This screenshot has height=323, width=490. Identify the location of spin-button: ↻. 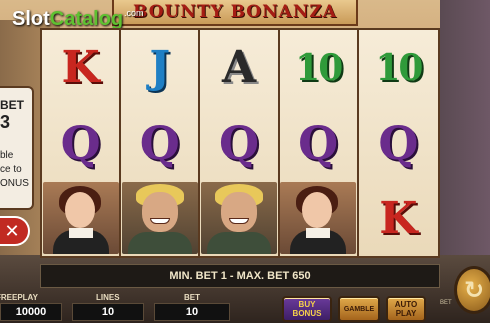
(472, 290).